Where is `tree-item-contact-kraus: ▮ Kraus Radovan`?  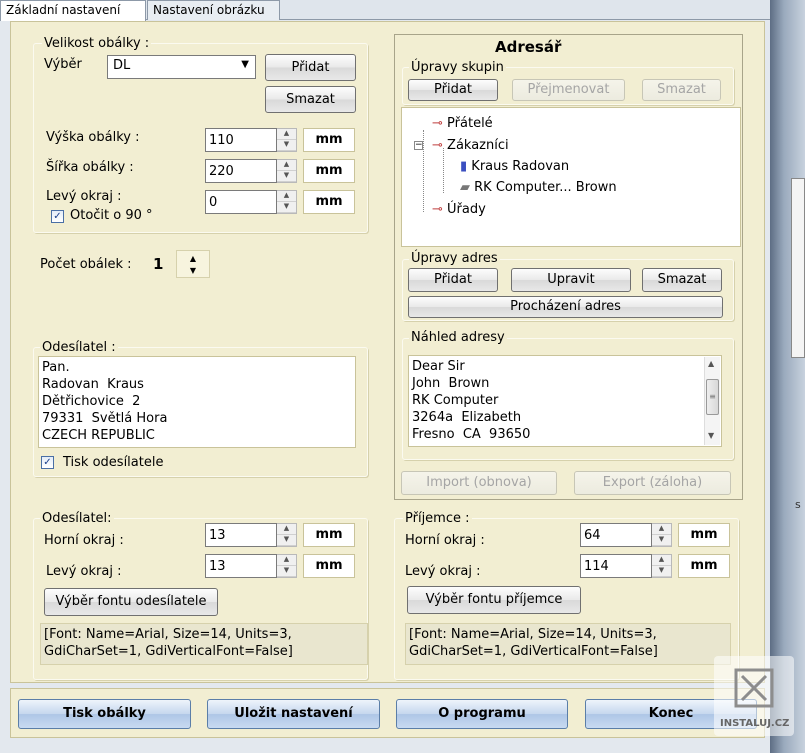
tree-item-contact-kraus: ▮ Kraus Radovan is located at coordinates (514, 167).